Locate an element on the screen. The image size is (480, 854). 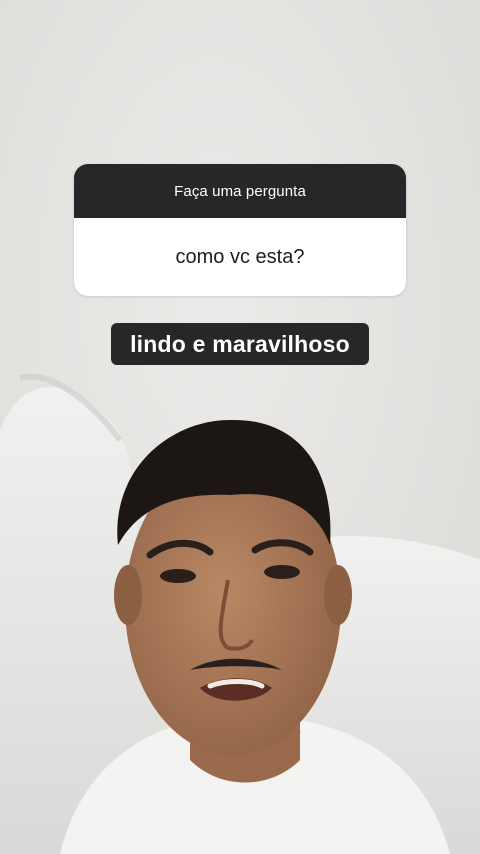
question-sticker-text: como vc esta? is located at coordinates (240, 256).